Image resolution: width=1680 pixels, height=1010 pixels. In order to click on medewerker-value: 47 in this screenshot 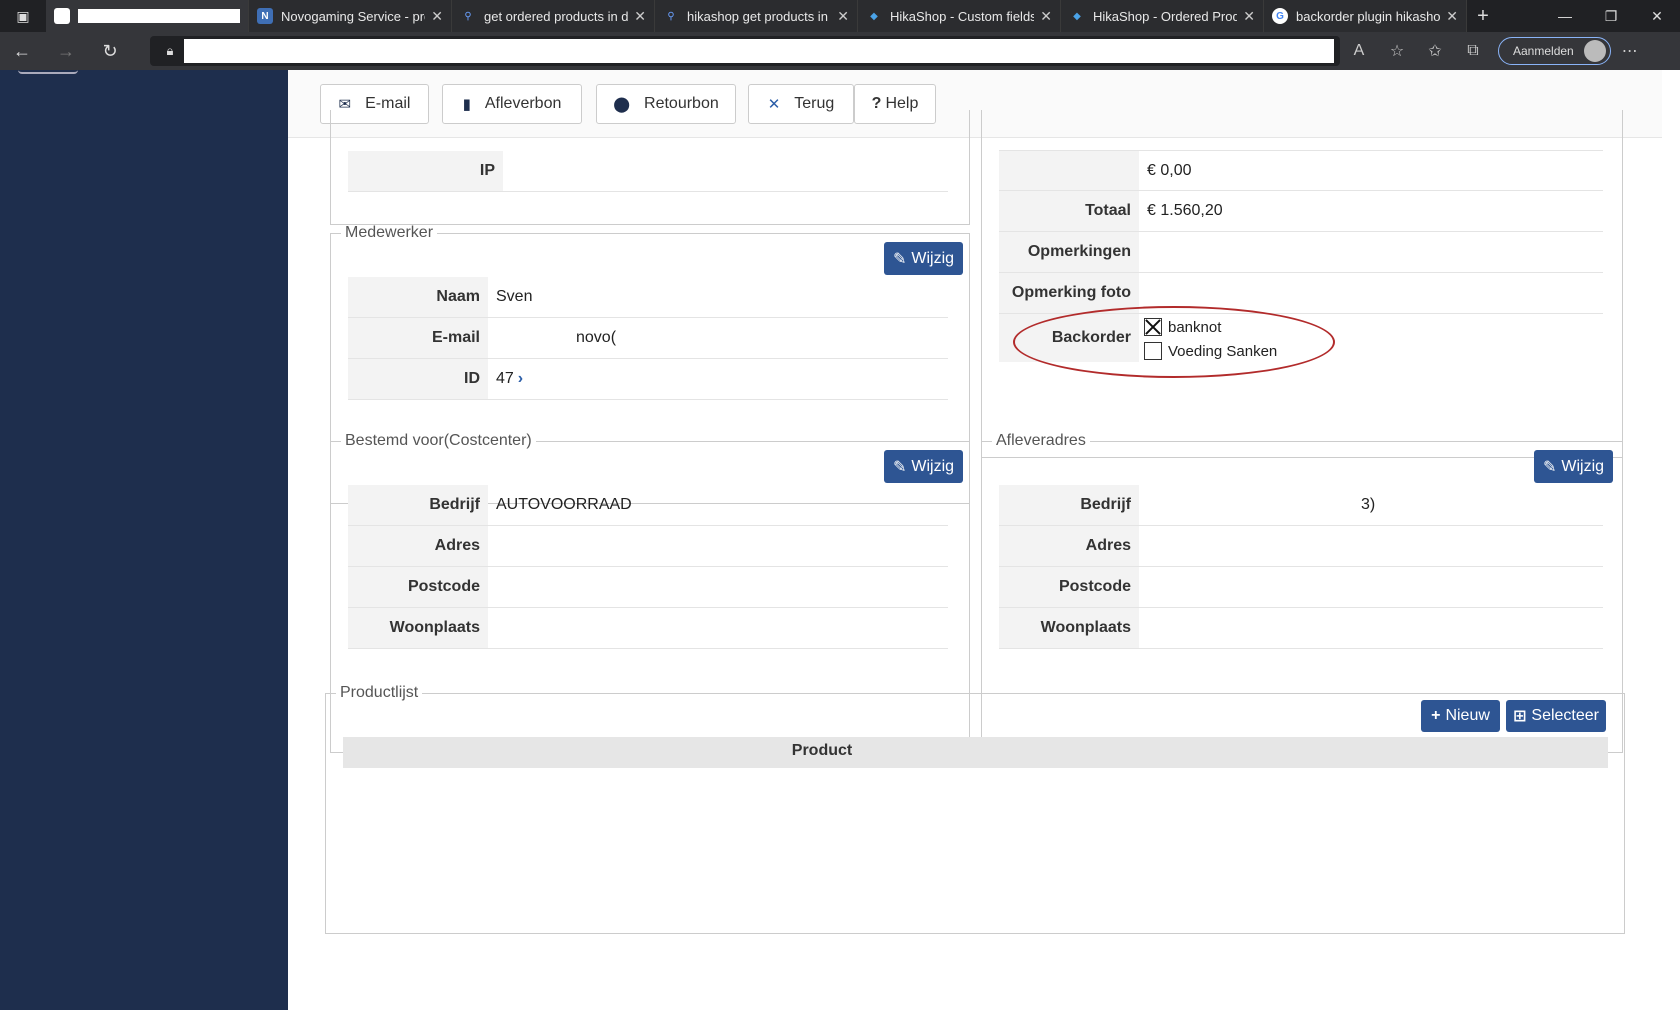, I will do `click(505, 378)`.